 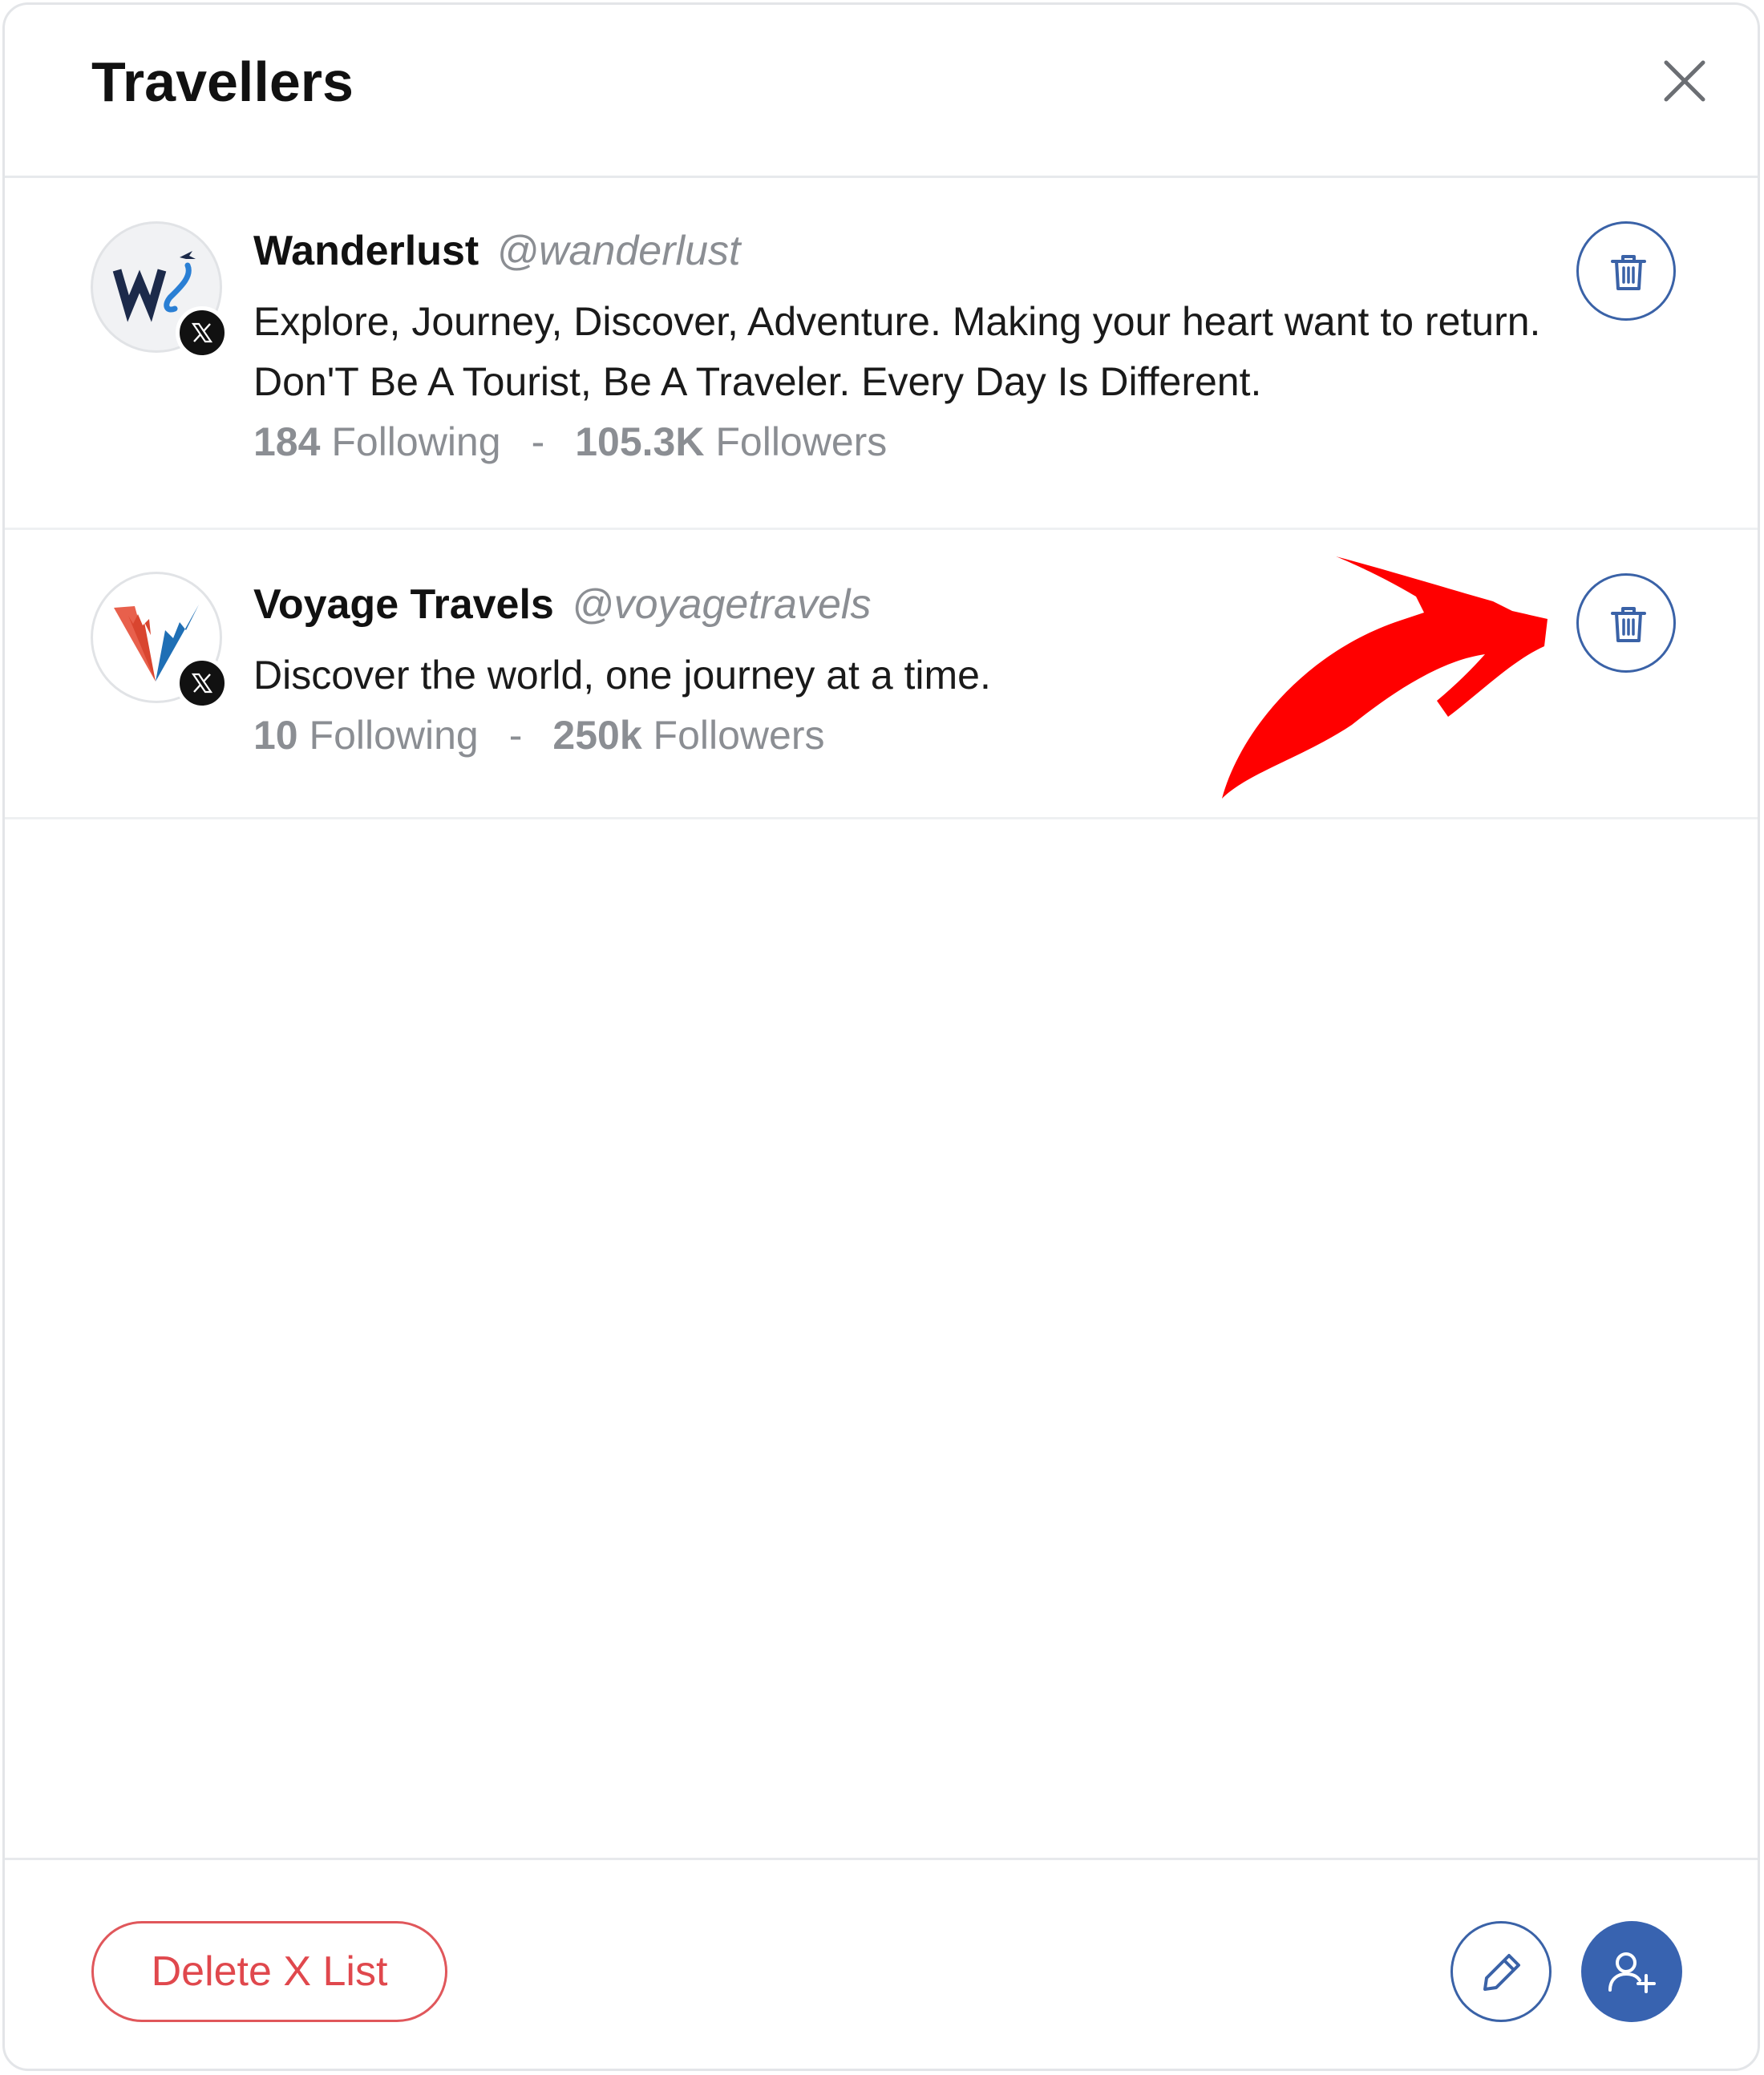 What do you see at coordinates (275, 735) in the screenshot?
I see `following-count: 10` at bounding box center [275, 735].